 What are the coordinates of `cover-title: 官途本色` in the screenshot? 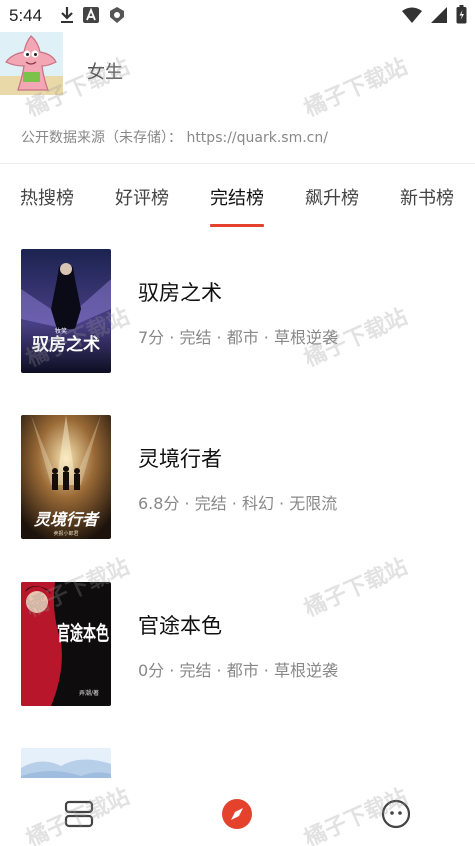 It's located at (83, 633).